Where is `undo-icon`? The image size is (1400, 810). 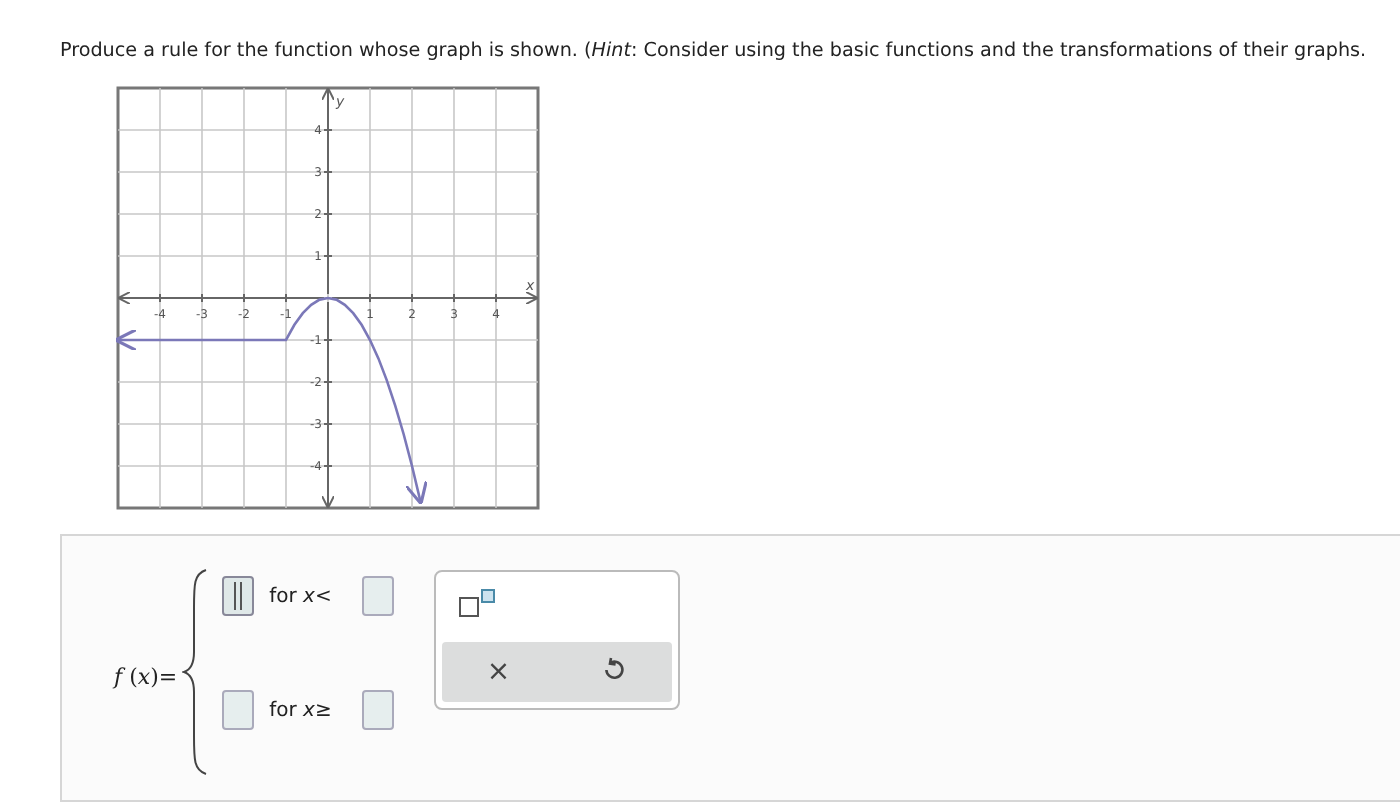 undo-icon is located at coordinates (613, 668).